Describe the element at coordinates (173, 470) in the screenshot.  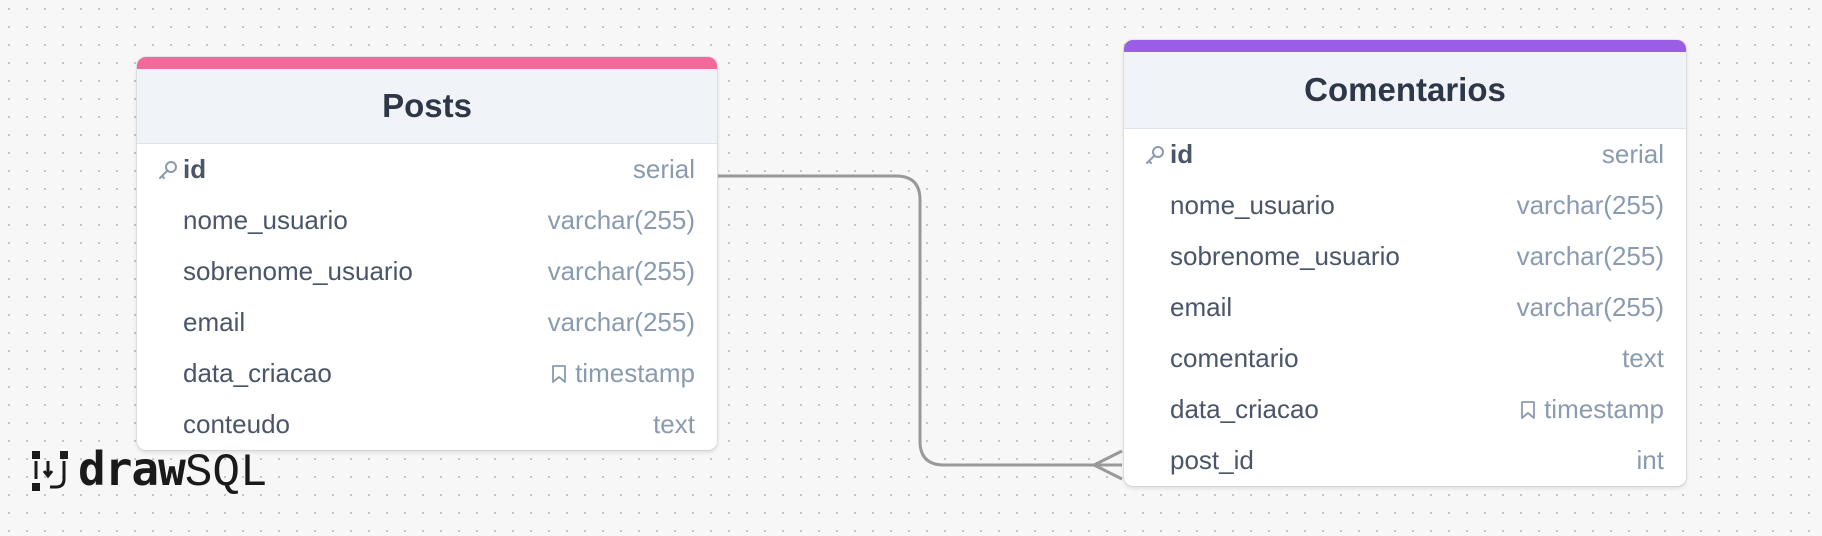
I see `drawsql-logo-text: drawSQL` at that location.